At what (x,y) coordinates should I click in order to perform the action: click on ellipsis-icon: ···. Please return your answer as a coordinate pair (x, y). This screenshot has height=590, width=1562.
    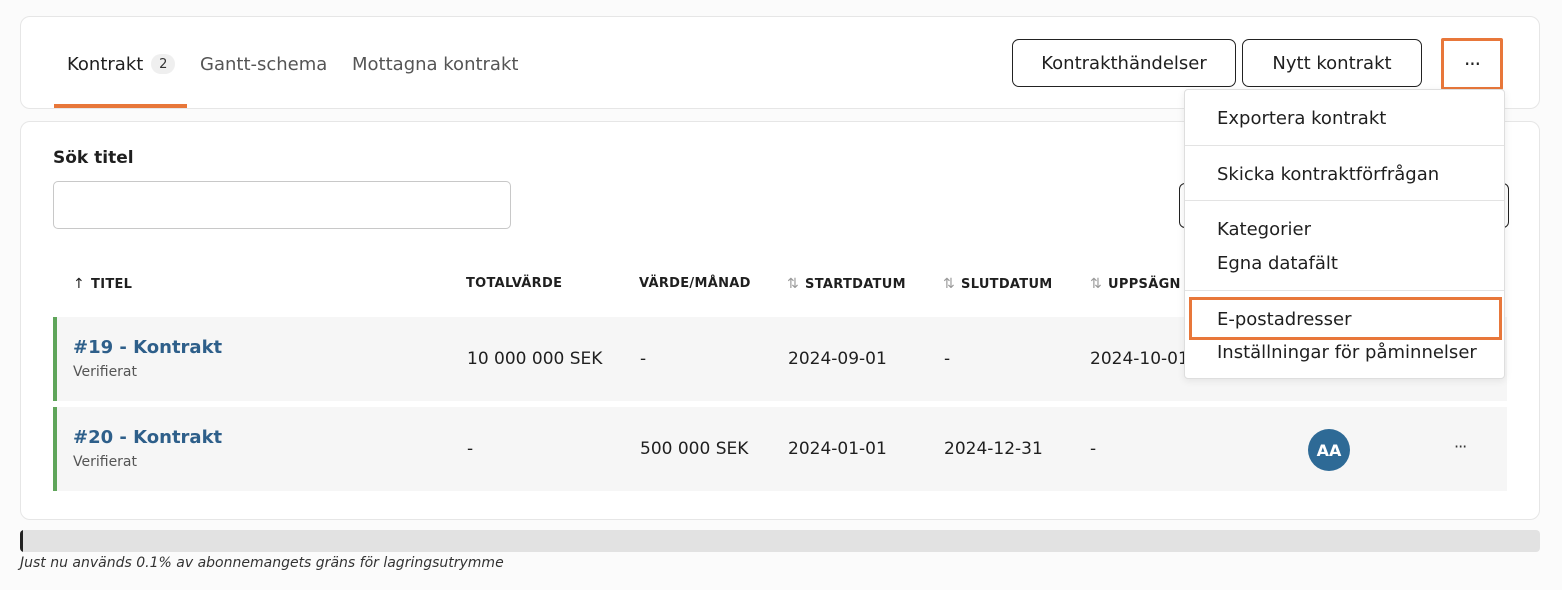
    Looking at the image, I should click on (1472, 64).